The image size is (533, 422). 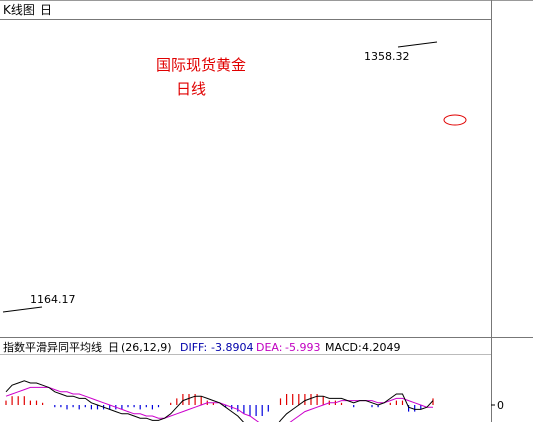 What do you see at coordinates (52, 347) in the screenshot?
I see `macd-name: 指数平滑异同平均线` at bounding box center [52, 347].